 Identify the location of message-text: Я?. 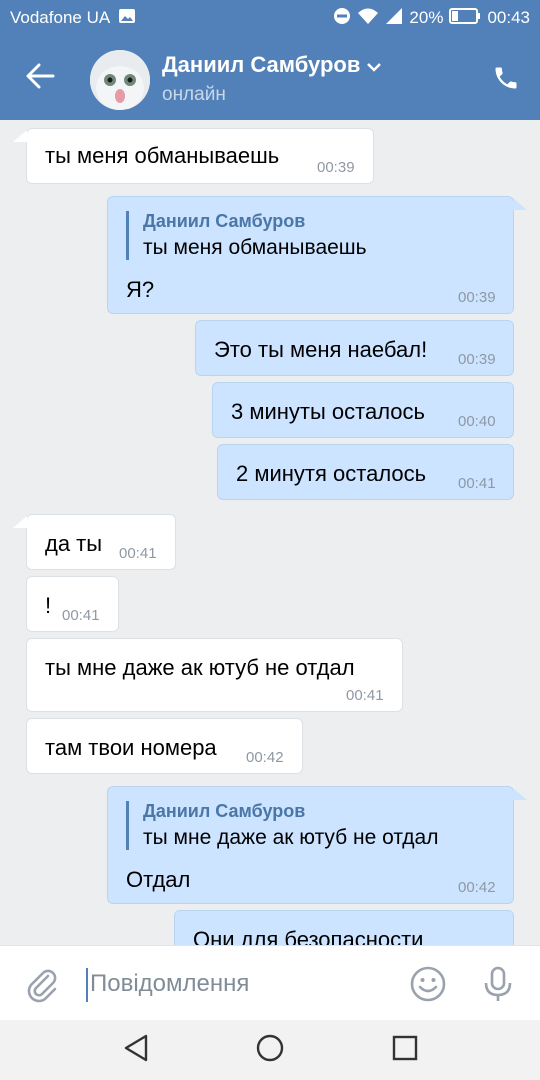
(140, 289).